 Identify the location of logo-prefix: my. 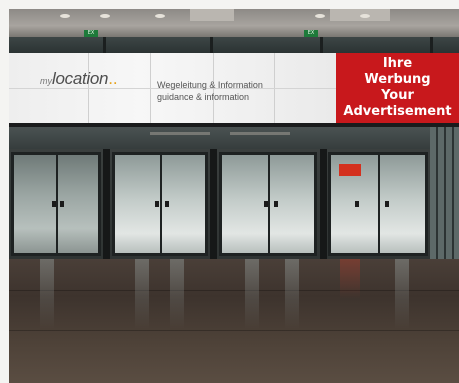
(46, 81).